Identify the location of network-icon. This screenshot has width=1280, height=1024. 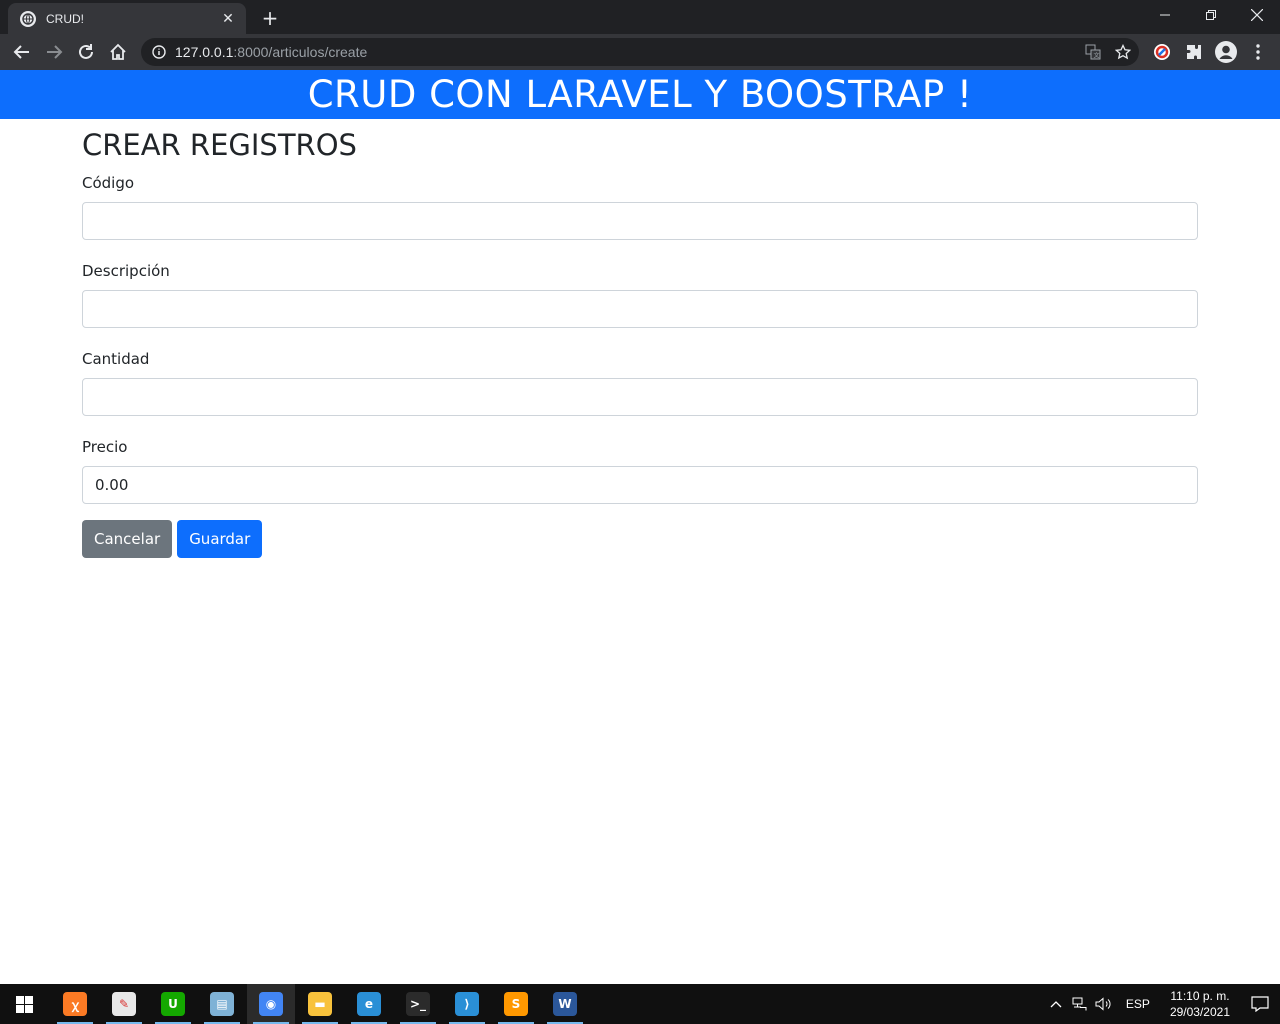
(1080, 1004).